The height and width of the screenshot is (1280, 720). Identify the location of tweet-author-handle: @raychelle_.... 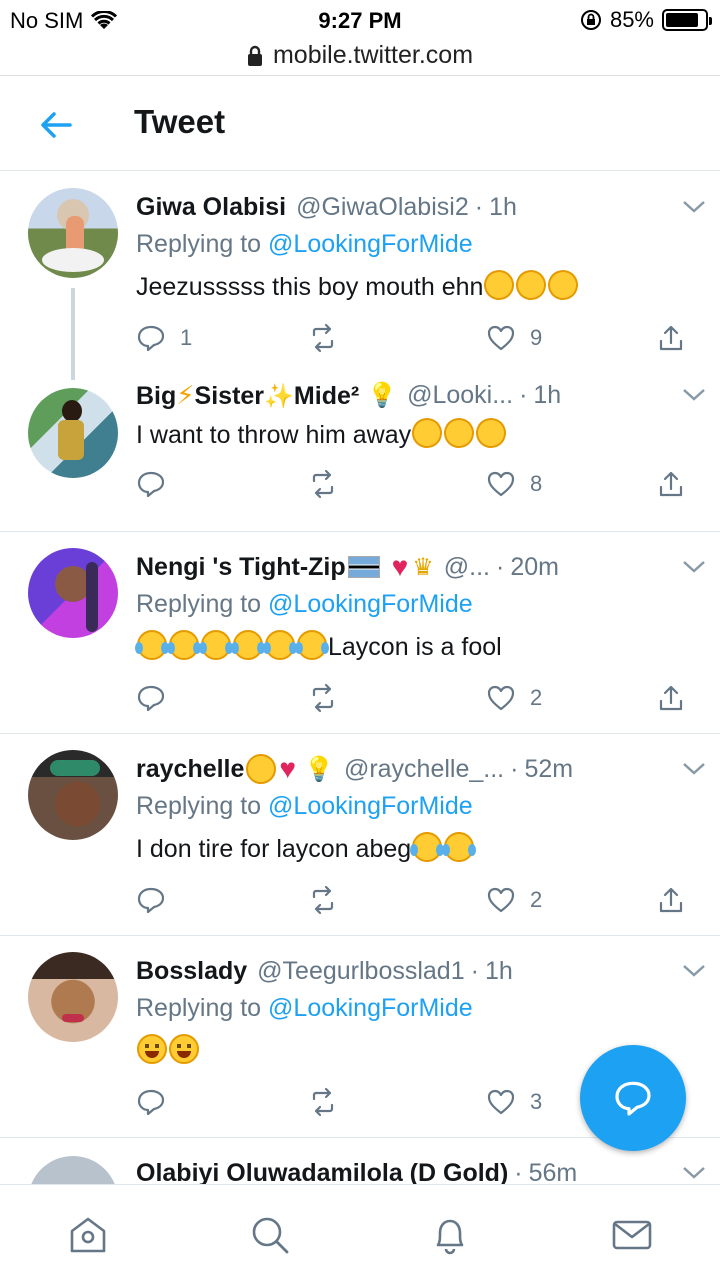
(424, 769).